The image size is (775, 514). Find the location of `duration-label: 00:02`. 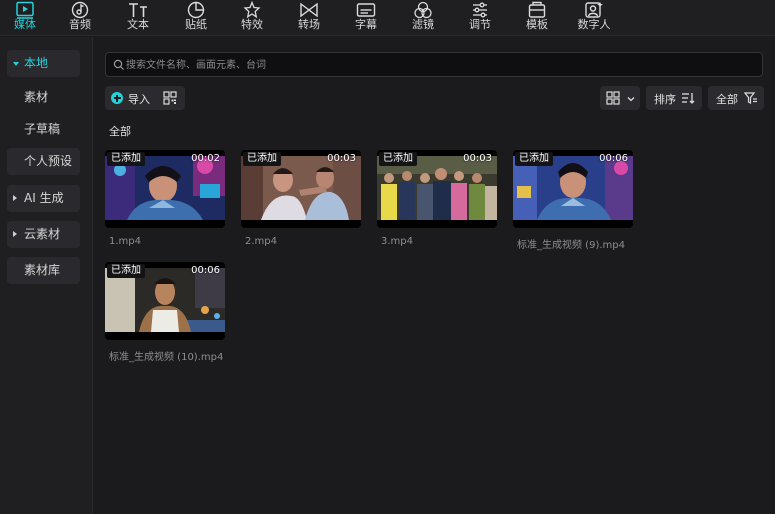

duration-label: 00:02 is located at coordinates (205, 158).